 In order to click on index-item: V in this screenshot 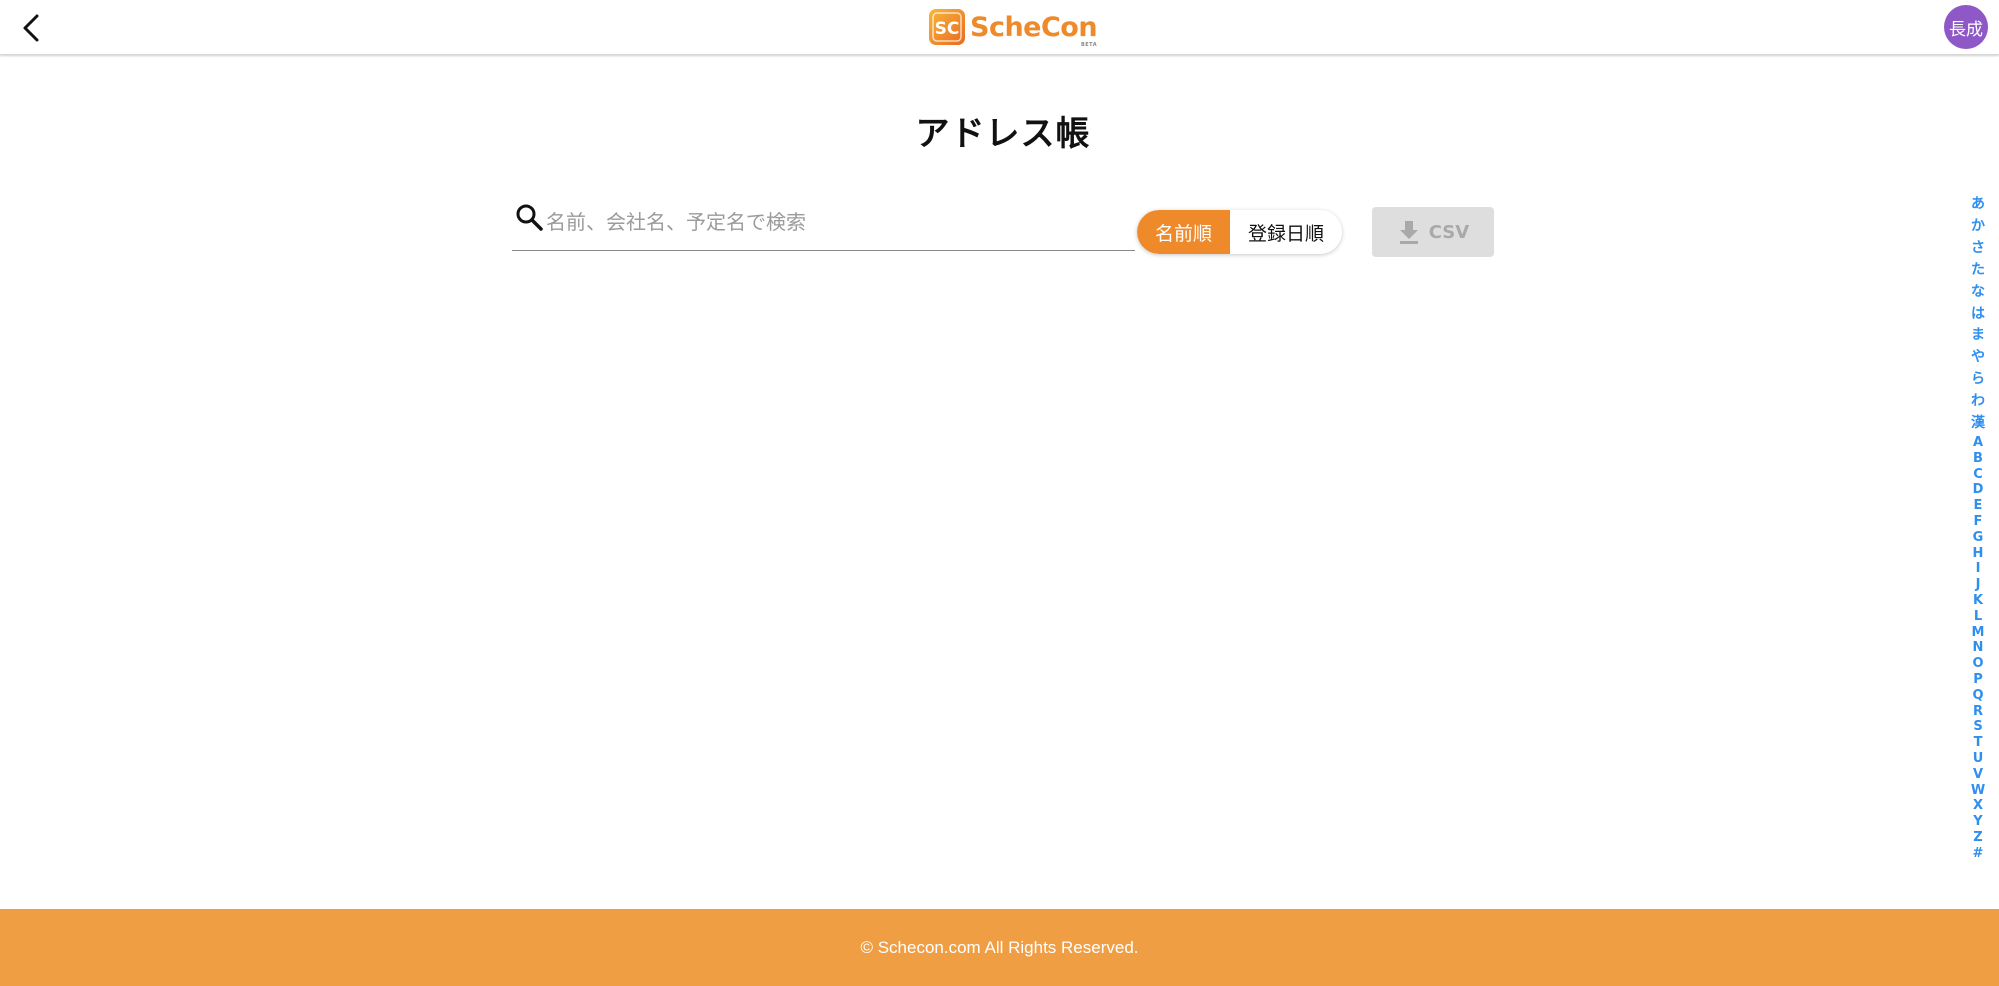, I will do `click(1978, 775)`.